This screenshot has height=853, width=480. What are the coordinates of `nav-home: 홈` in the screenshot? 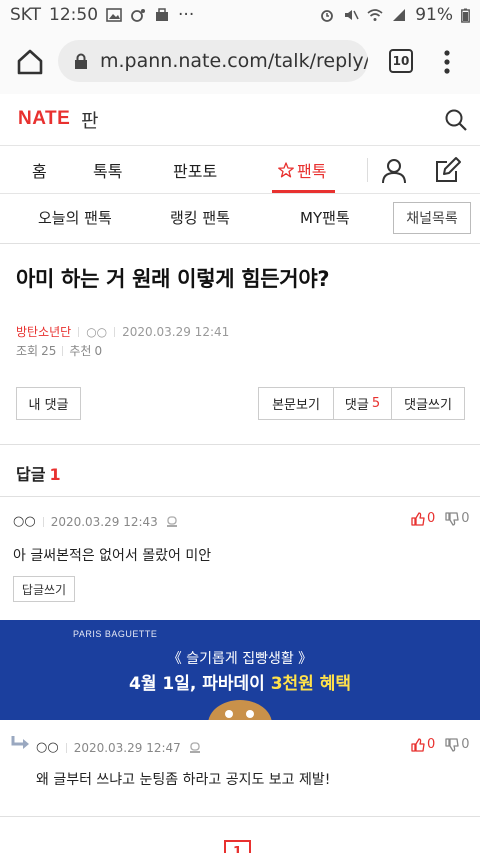 It's located at (39, 170).